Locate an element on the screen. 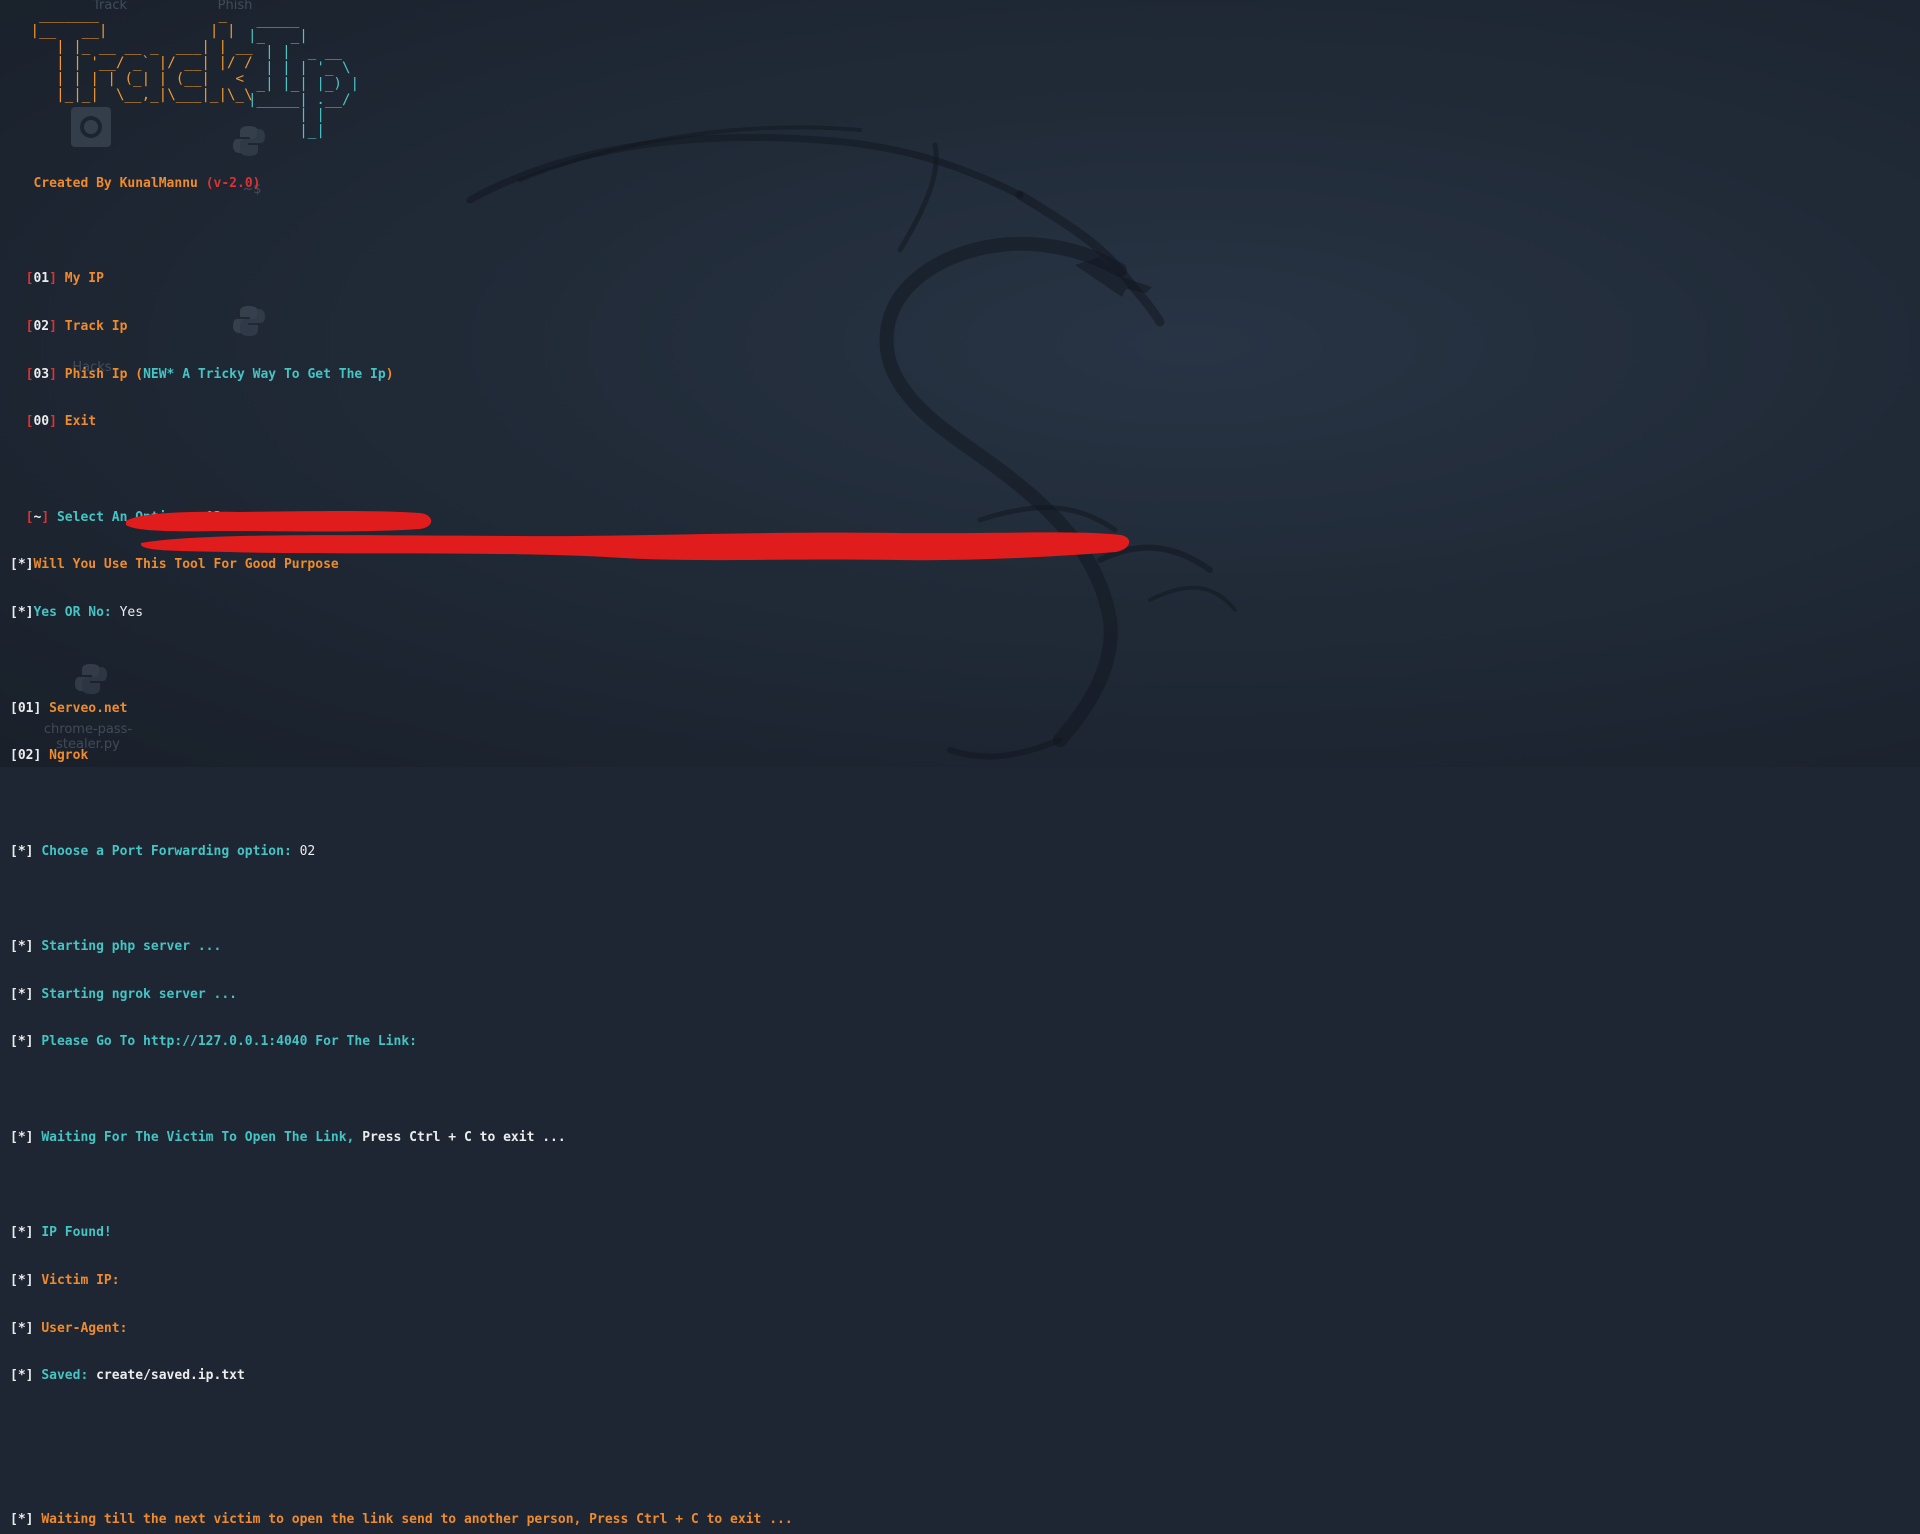 The width and height of the screenshot is (1920, 1534). status-user-agent: [*] User-Agent: is located at coordinates (69, 1328).